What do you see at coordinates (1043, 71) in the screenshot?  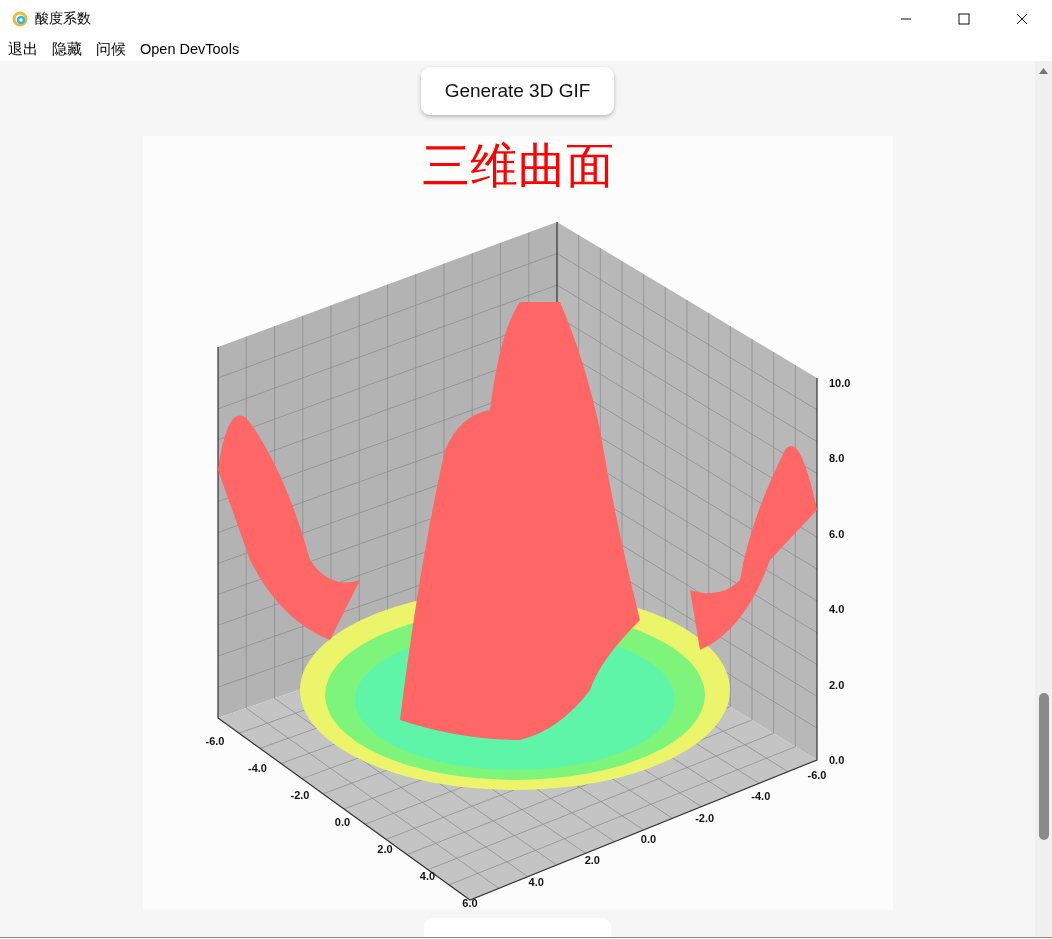 I see `scroll-up-icon` at bounding box center [1043, 71].